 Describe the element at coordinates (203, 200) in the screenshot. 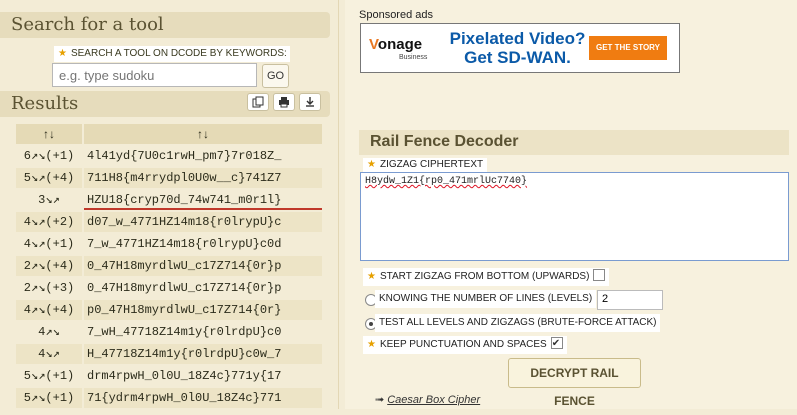

I see `row-text: HZU18{cryp70d_74w741_m0r1l}` at that location.